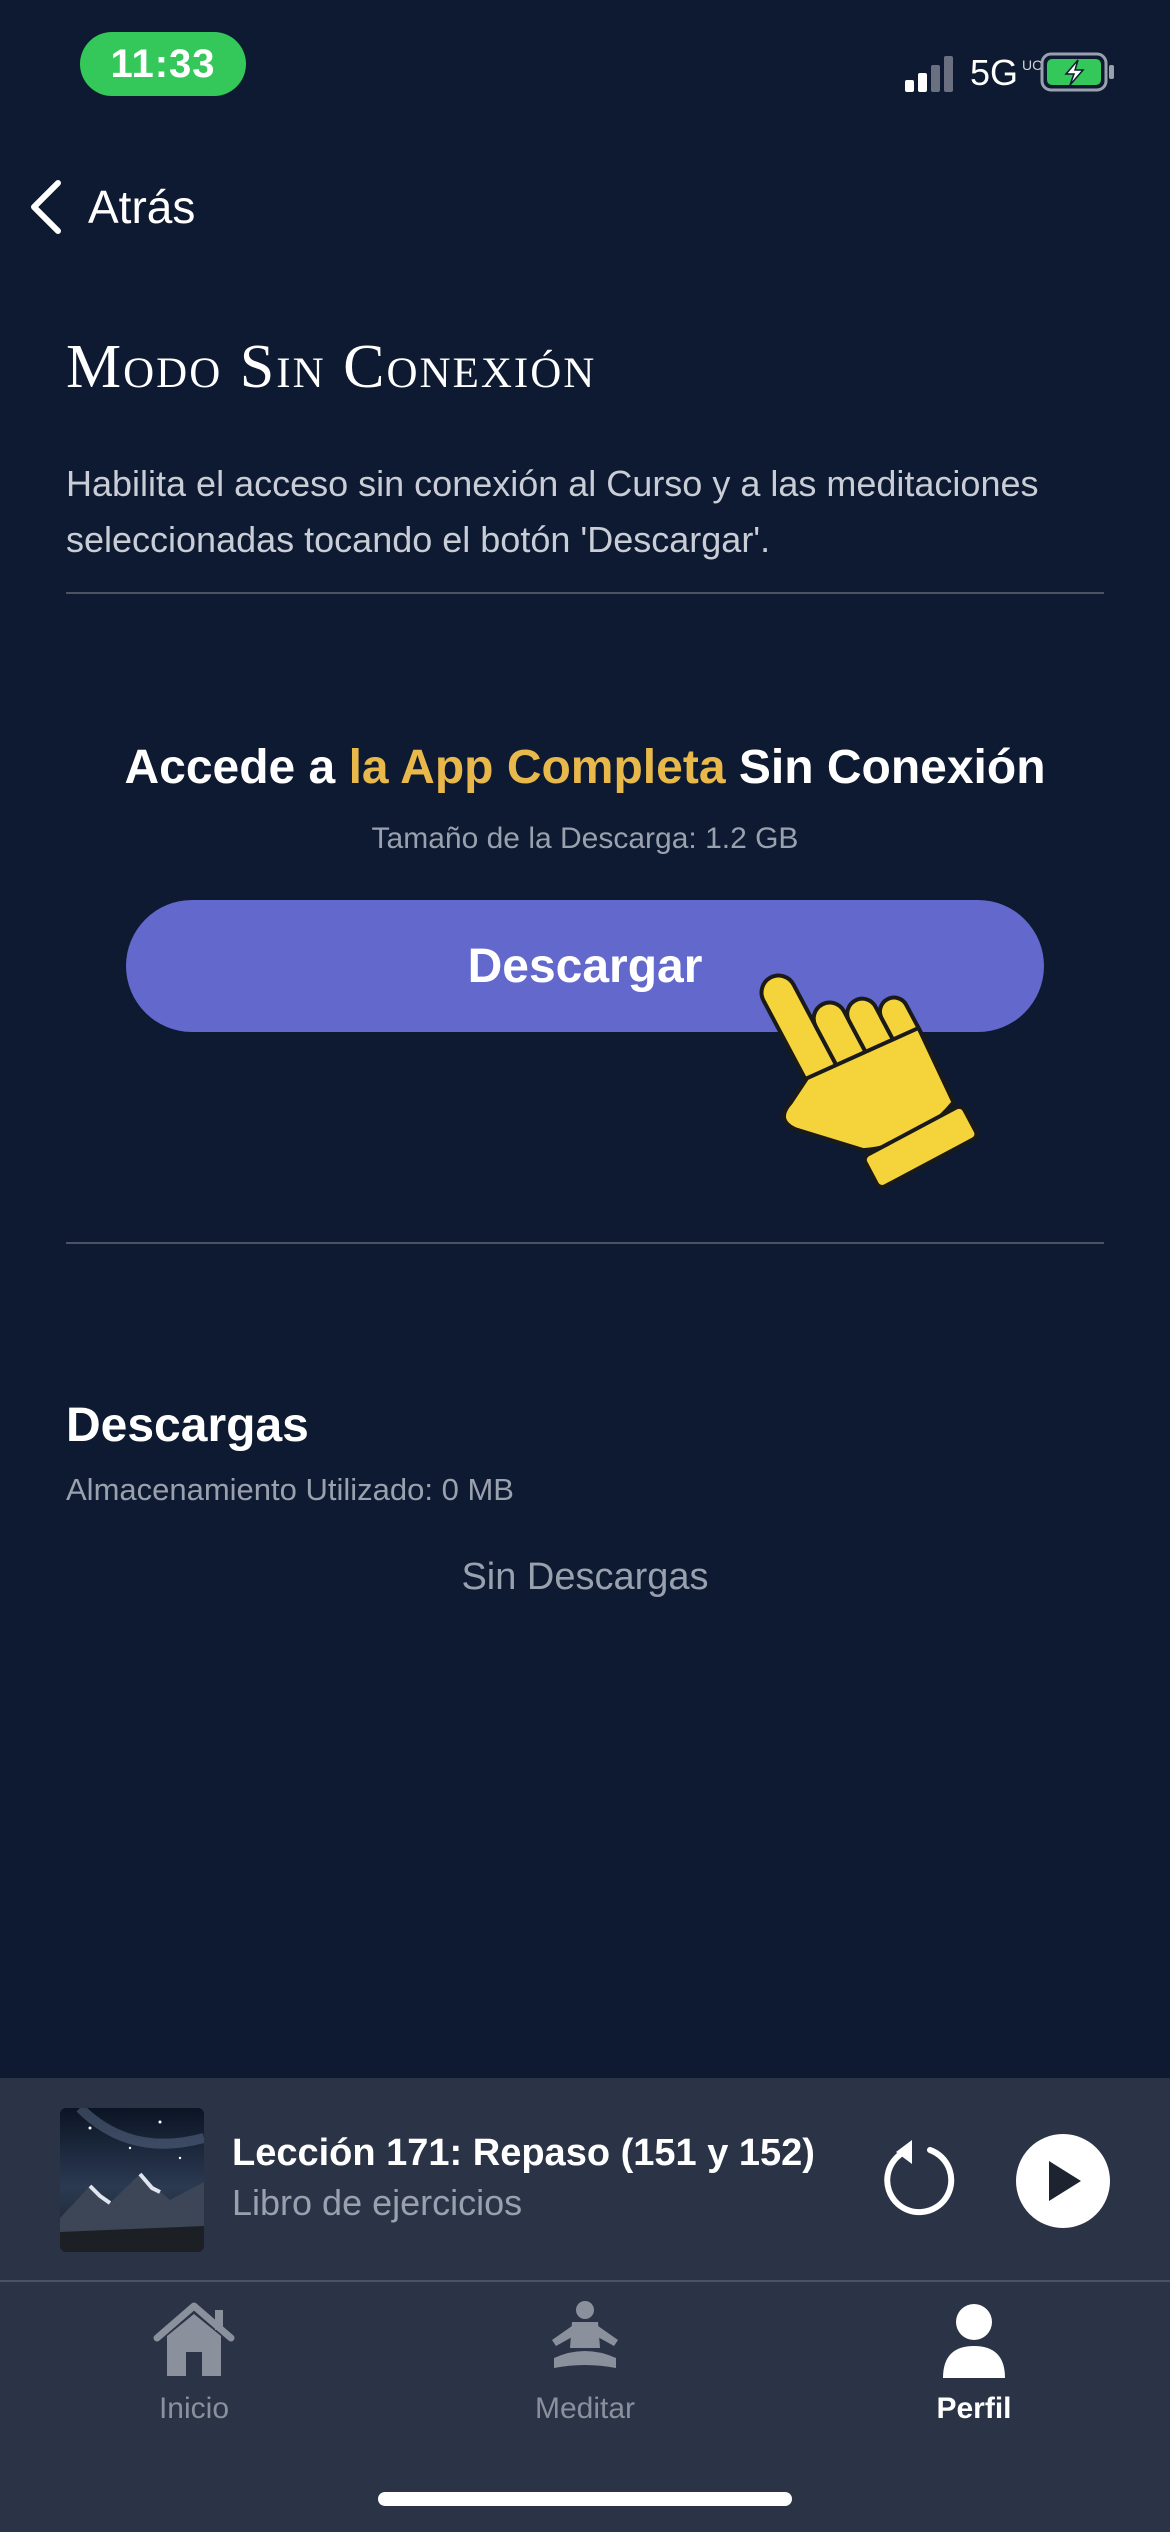  I want to click on heading-highlight: la App Completa, so click(537, 767).